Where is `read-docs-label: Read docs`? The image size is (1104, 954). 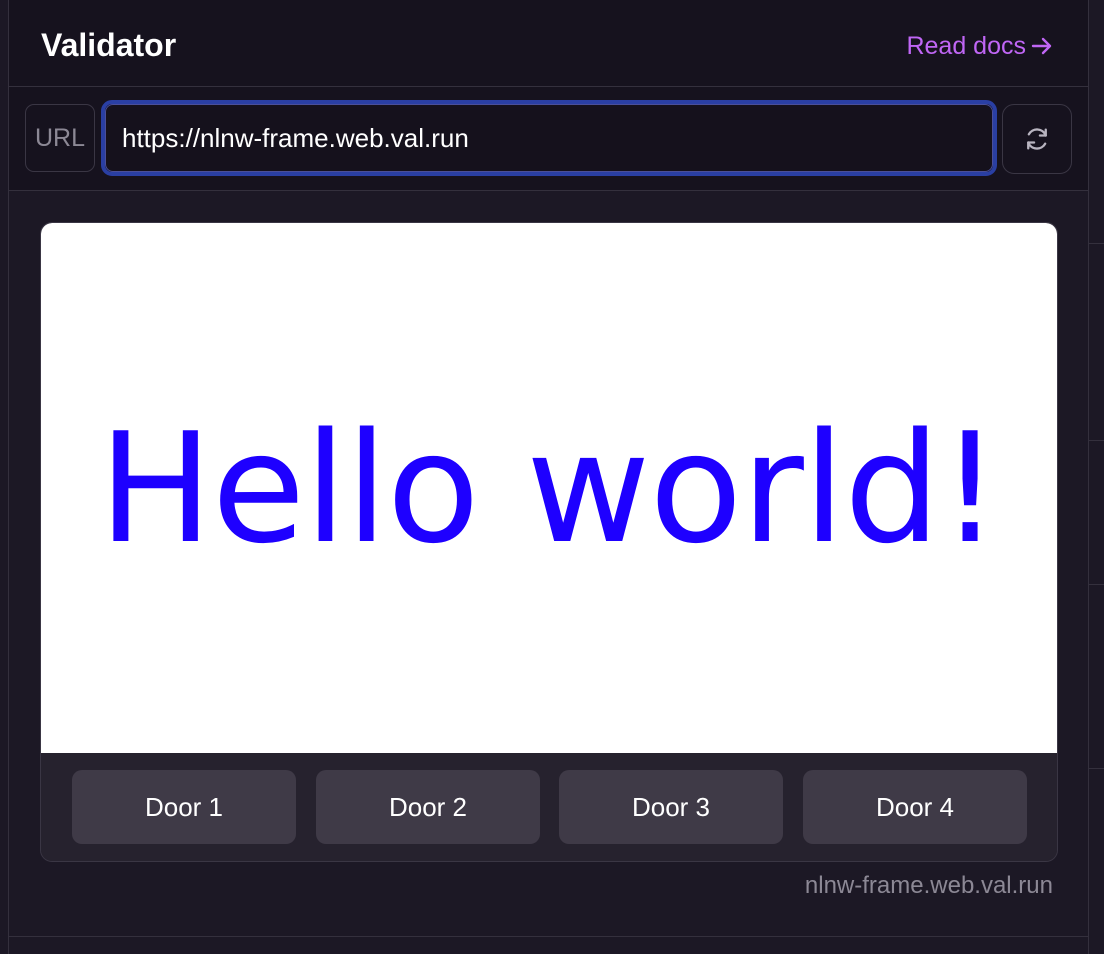
read-docs-label: Read docs is located at coordinates (966, 46).